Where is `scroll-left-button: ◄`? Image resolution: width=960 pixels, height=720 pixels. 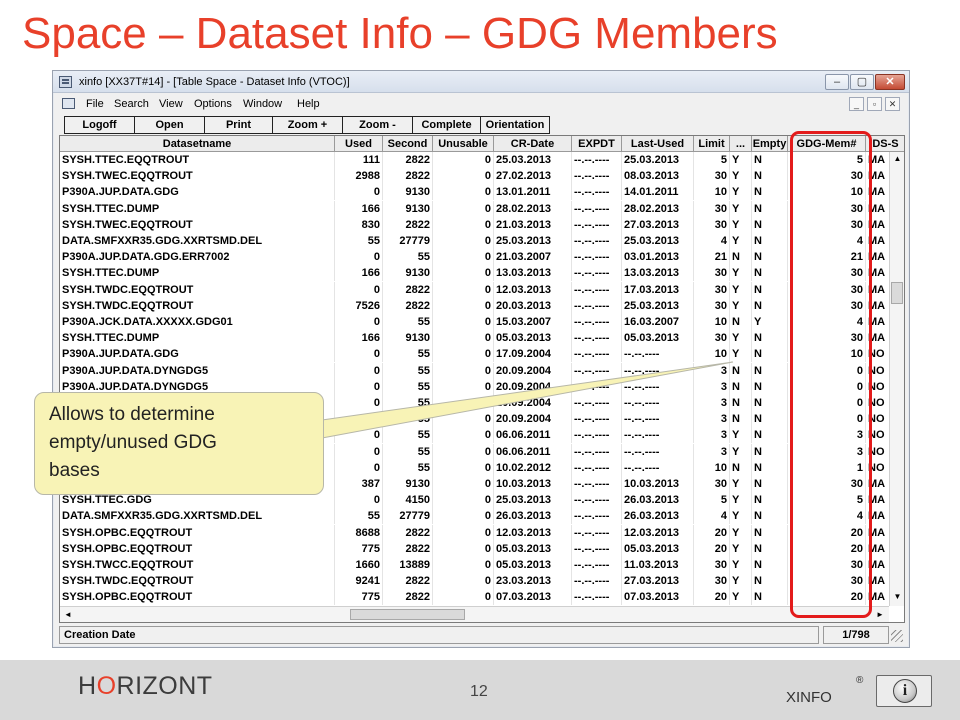
scroll-left-button: ◄ is located at coordinates (68, 615).